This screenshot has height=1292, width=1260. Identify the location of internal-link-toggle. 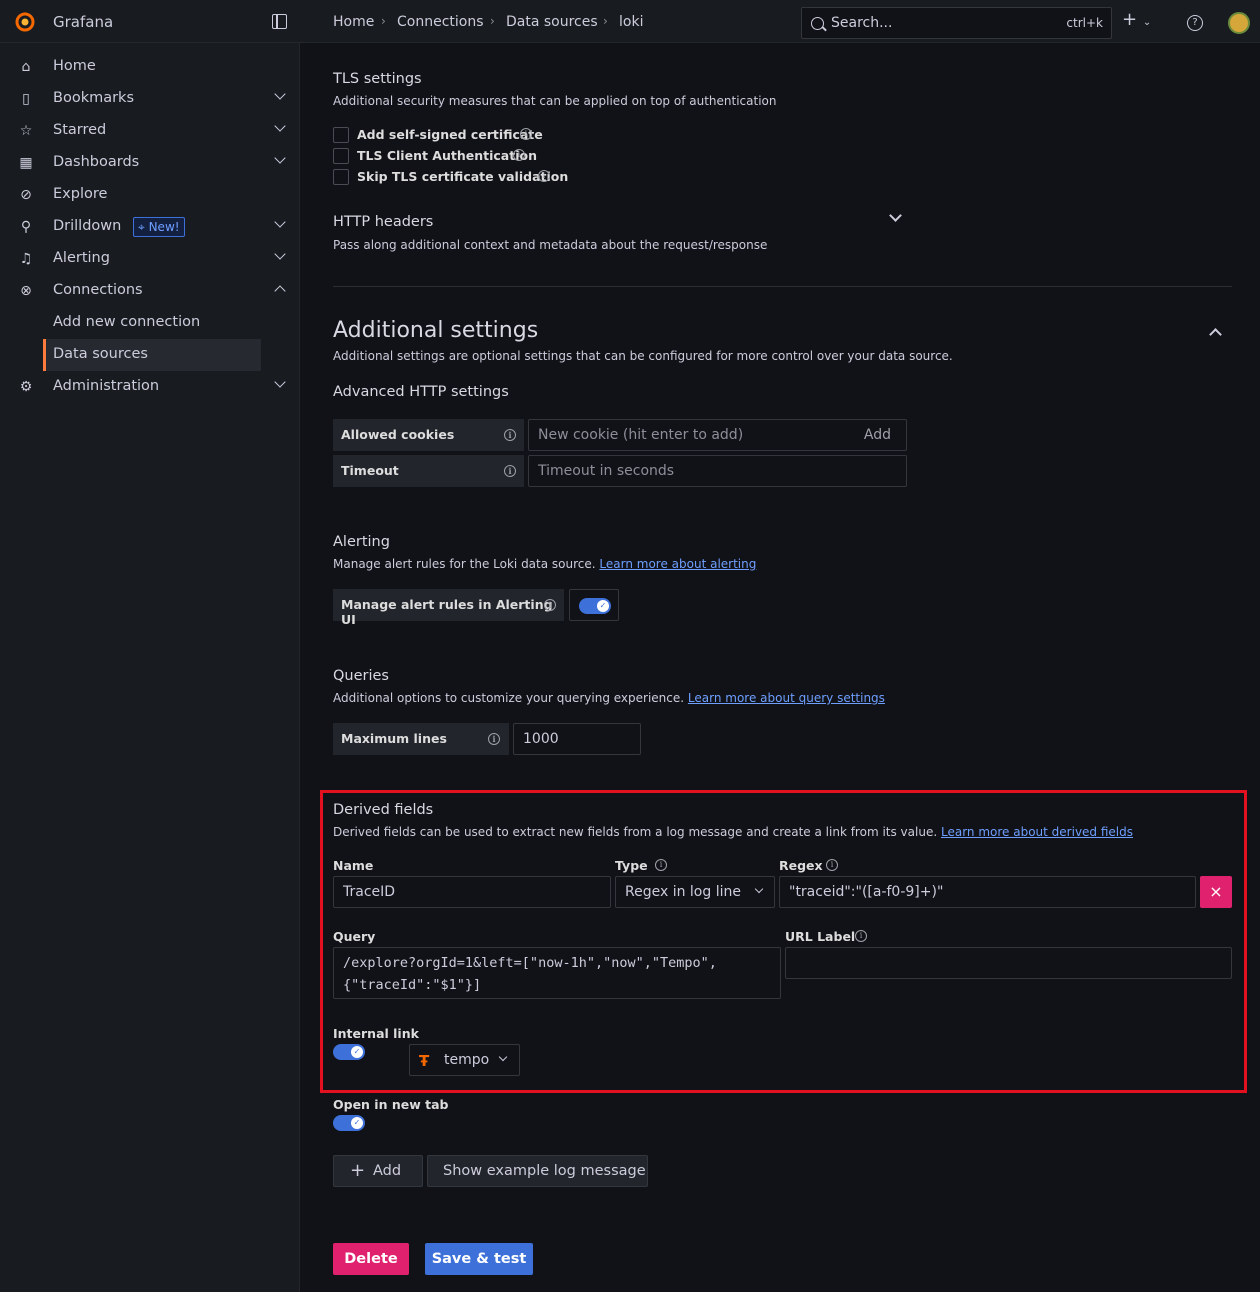
(349, 1052).